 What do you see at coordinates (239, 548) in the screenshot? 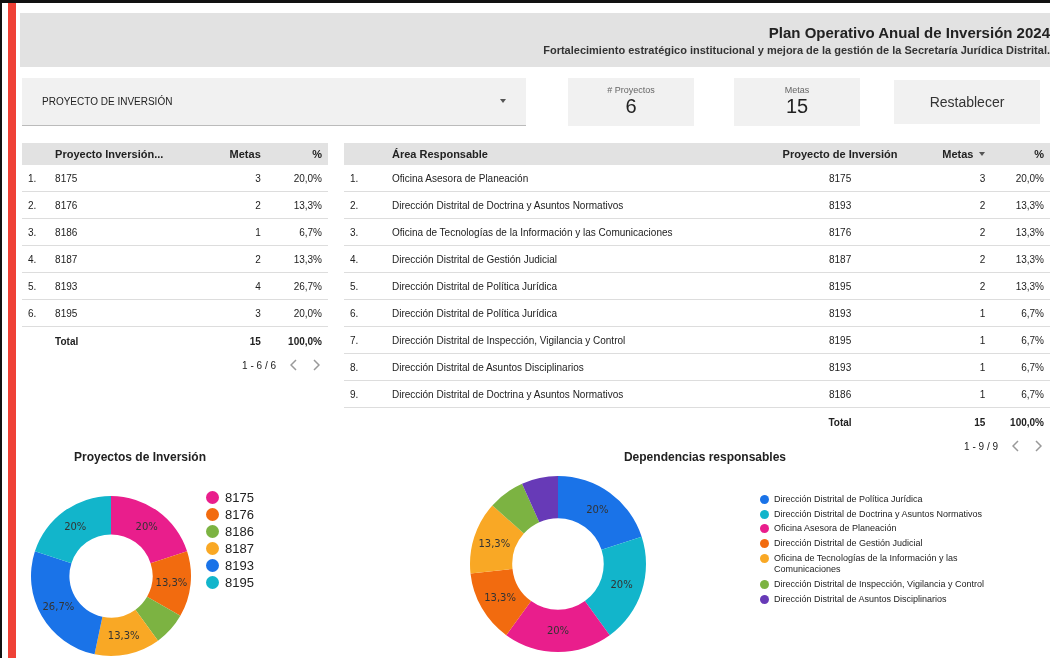
I see `legend-label: 8187` at bounding box center [239, 548].